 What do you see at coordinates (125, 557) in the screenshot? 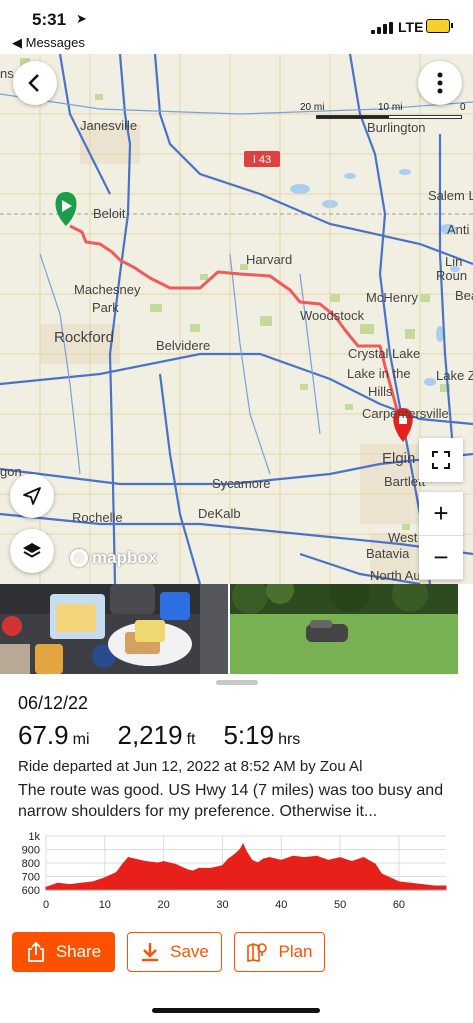
I see `mapbox-wordmark: mapbox` at bounding box center [125, 557].